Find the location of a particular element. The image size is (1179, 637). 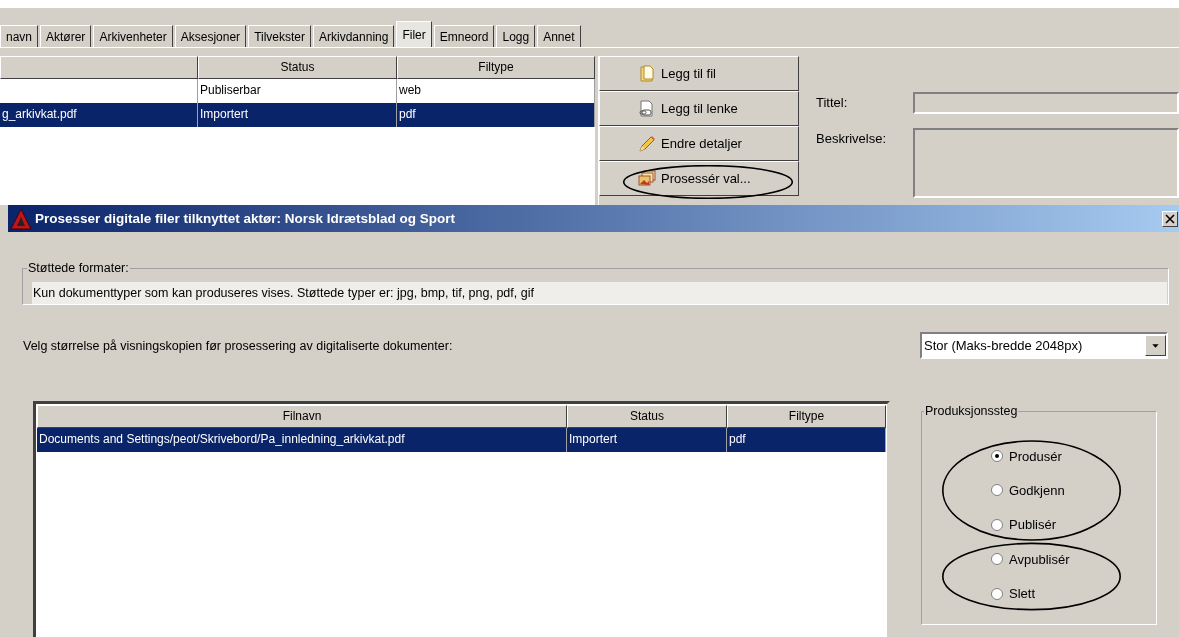

tab: Filer is located at coordinates (414, 34).